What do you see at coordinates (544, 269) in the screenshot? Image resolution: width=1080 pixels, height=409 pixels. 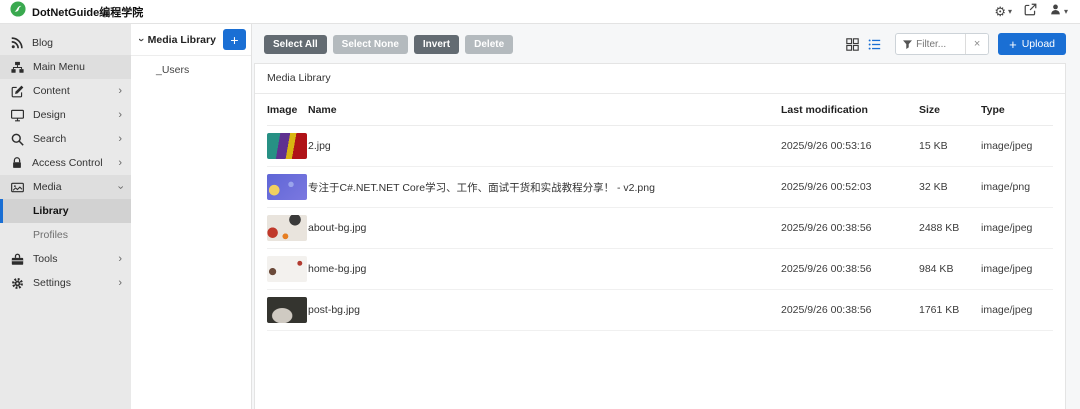 I see `file-name: home-bg.jpg` at bounding box center [544, 269].